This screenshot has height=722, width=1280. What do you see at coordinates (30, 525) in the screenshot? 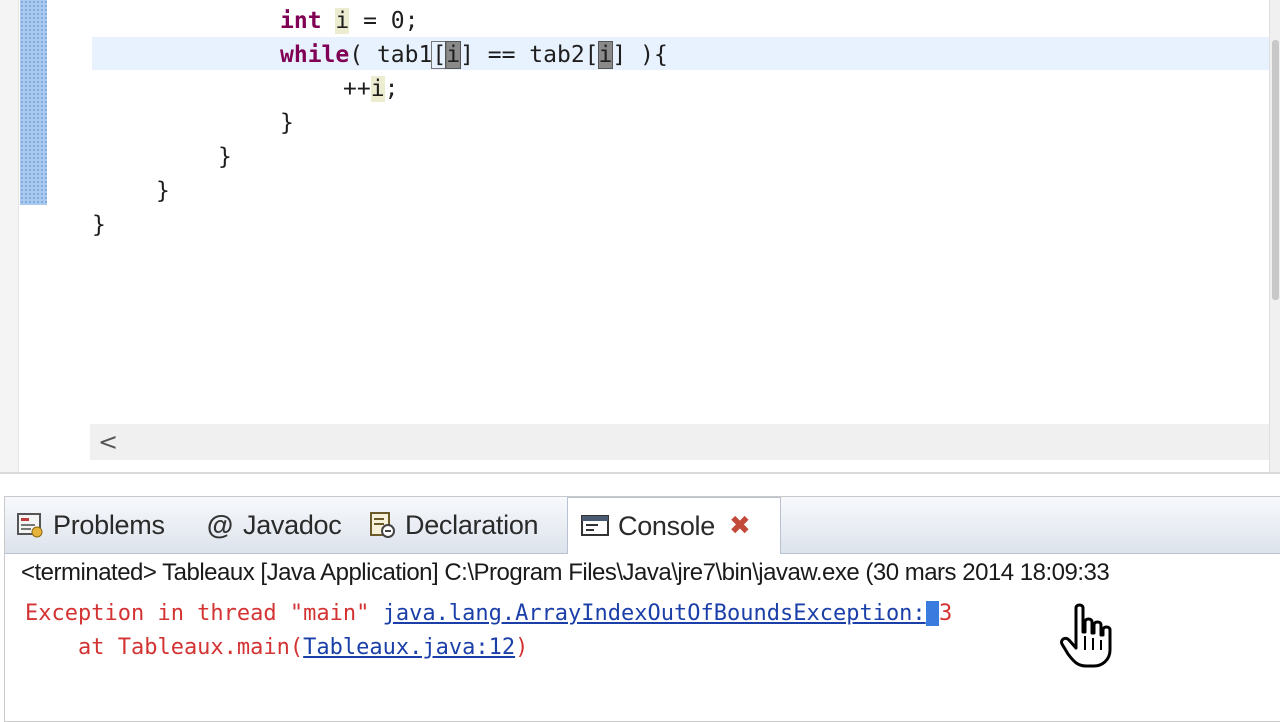
I see `problems-icon` at bounding box center [30, 525].